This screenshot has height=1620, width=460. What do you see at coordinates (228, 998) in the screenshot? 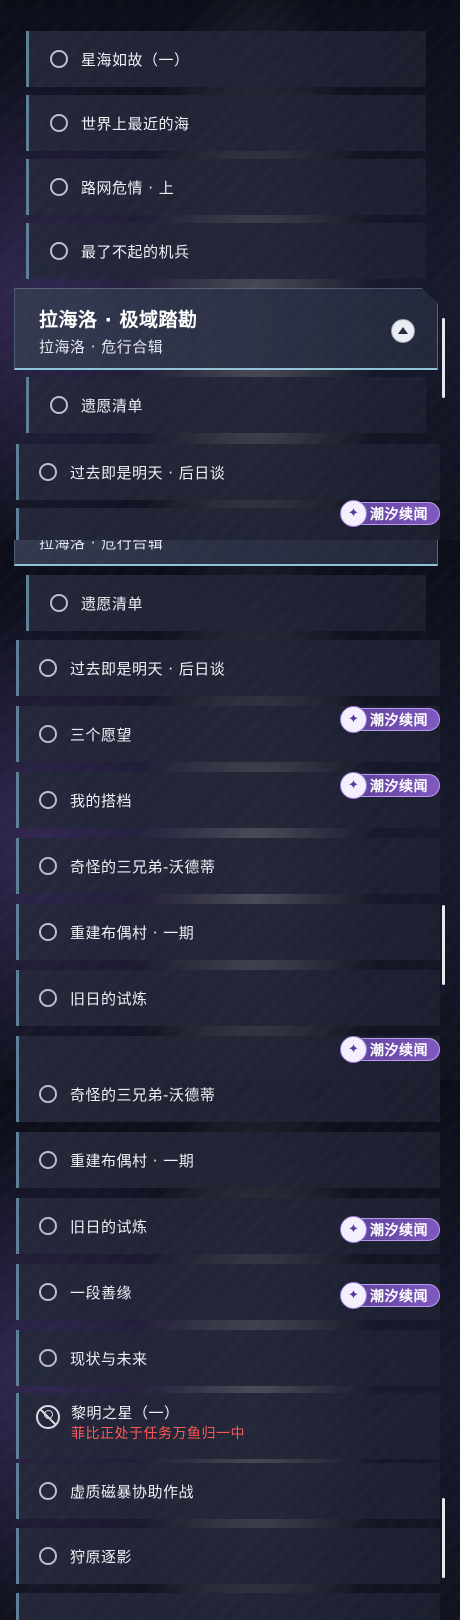
I see `quest-item: 旧日的试炼` at bounding box center [228, 998].